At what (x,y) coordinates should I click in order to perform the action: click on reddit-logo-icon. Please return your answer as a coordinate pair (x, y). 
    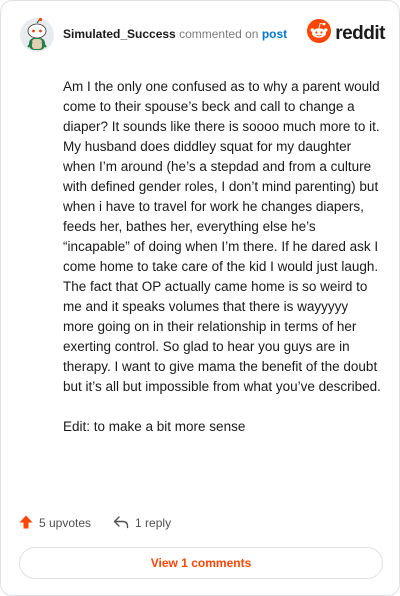
    Looking at the image, I should click on (319, 33).